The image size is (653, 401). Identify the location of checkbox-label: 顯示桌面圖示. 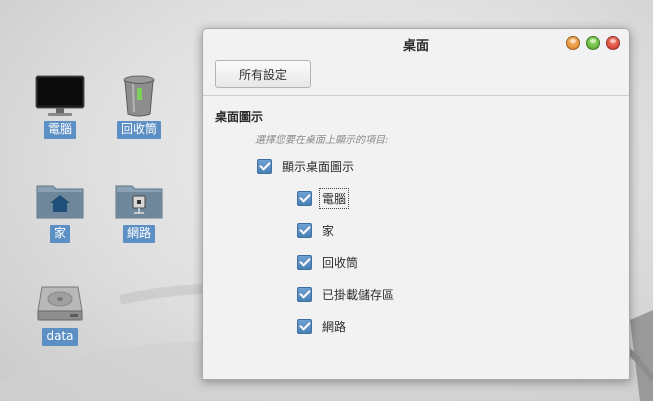
(318, 167).